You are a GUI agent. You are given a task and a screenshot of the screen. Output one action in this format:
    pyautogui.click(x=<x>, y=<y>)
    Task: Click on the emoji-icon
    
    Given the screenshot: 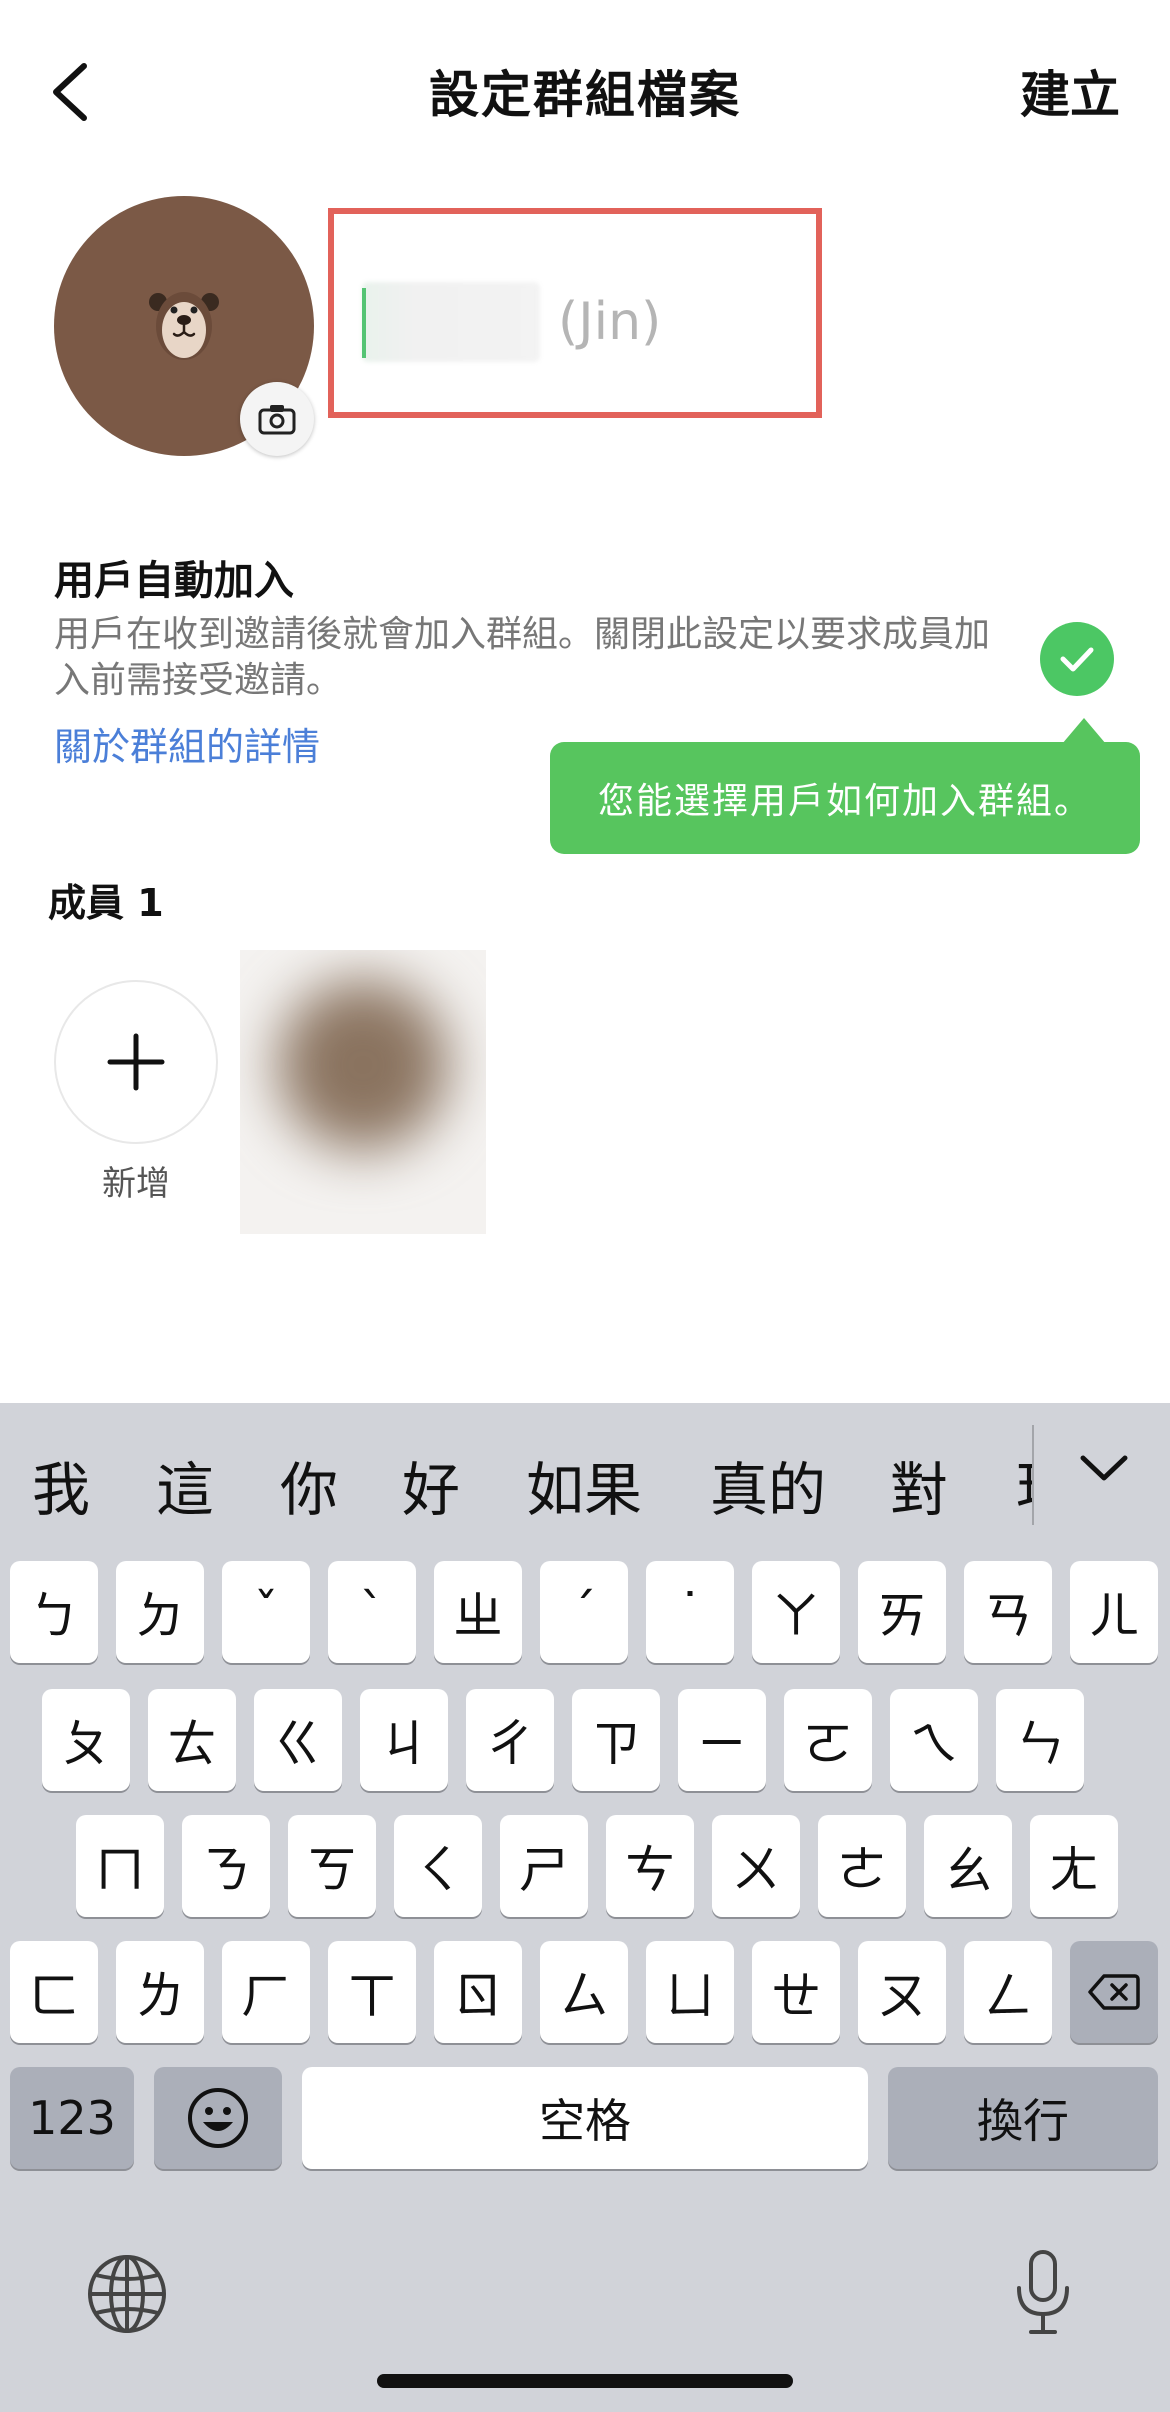 What is the action you would take?
    pyautogui.click(x=218, y=2118)
    